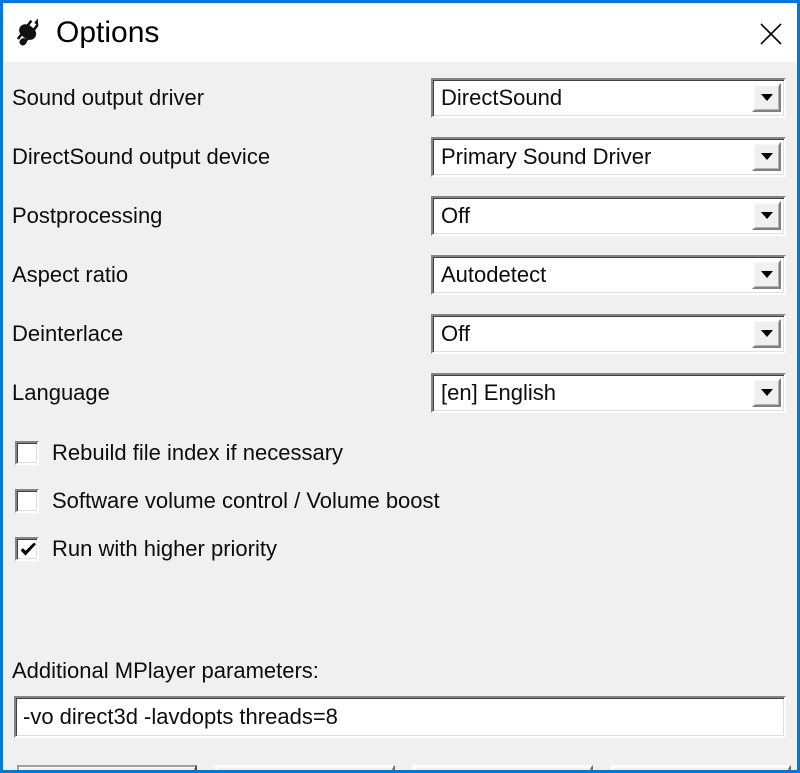  I want to click on dropdown-value: DirectSound, so click(502, 97).